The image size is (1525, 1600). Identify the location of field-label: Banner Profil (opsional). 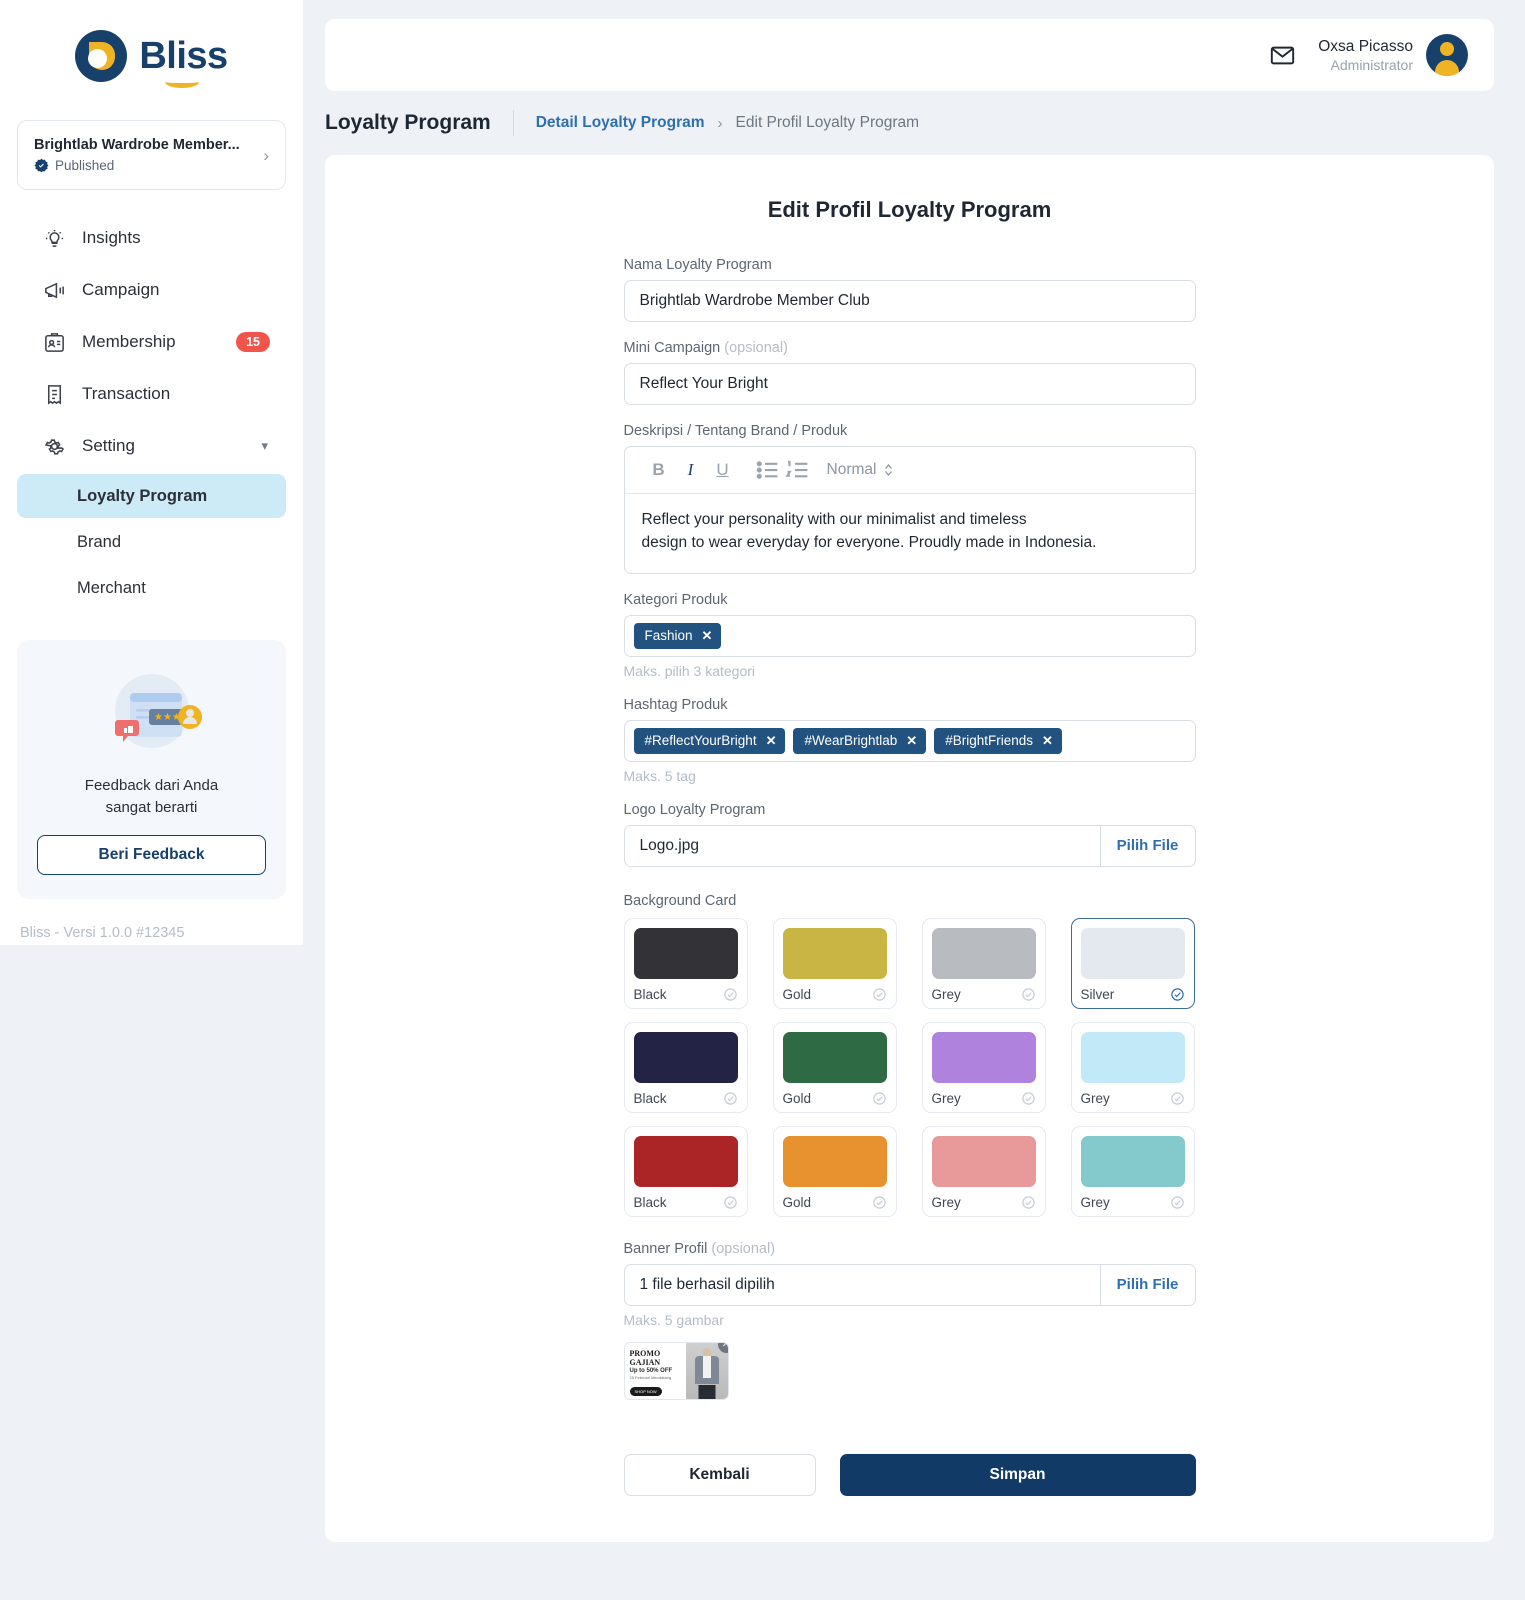
(910, 1249).